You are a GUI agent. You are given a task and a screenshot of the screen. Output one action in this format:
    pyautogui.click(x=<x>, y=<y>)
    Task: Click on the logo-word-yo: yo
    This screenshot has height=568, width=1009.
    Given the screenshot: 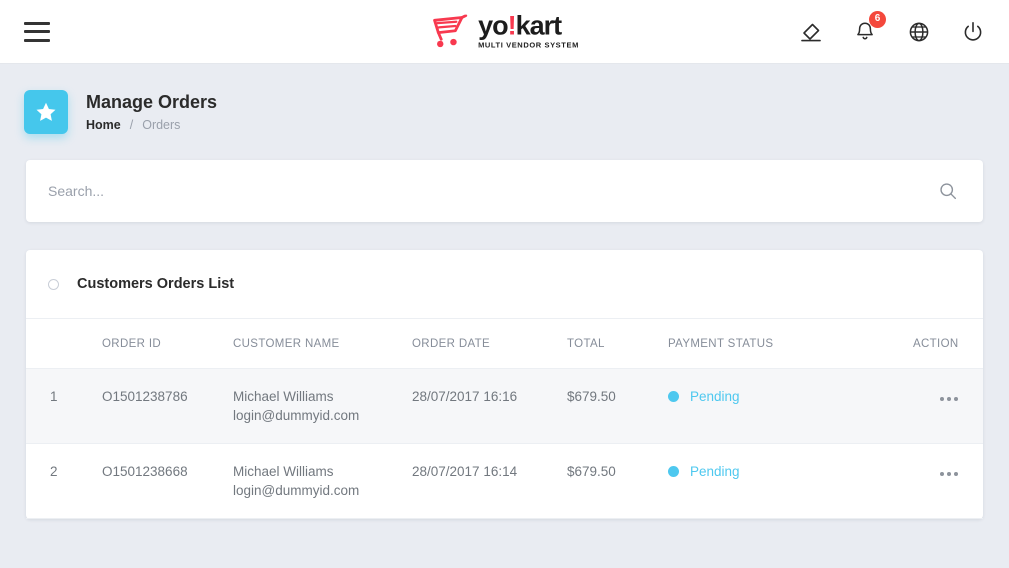 What is the action you would take?
    pyautogui.click(x=493, y=25)
    